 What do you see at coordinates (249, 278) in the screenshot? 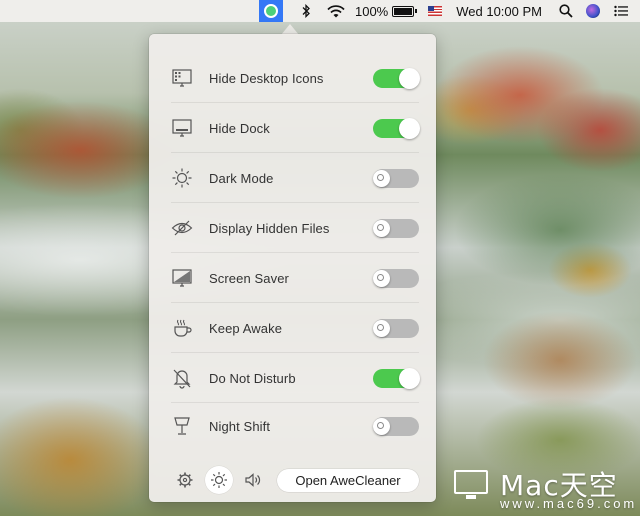
I see `row-label: Screen Saver` at bounding box center [249, 278].